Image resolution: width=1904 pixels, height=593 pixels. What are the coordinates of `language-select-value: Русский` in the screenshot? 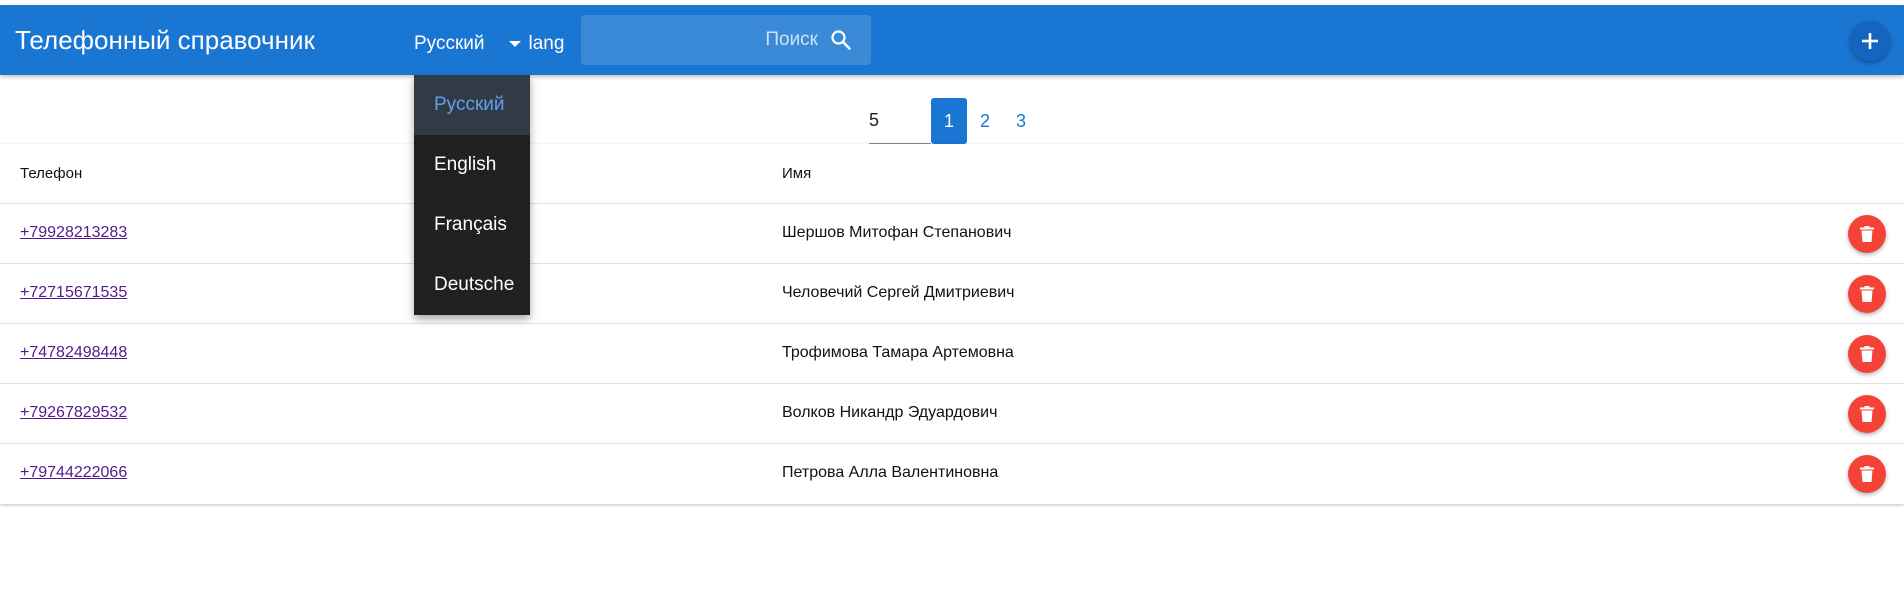 It's located at (449, 43).